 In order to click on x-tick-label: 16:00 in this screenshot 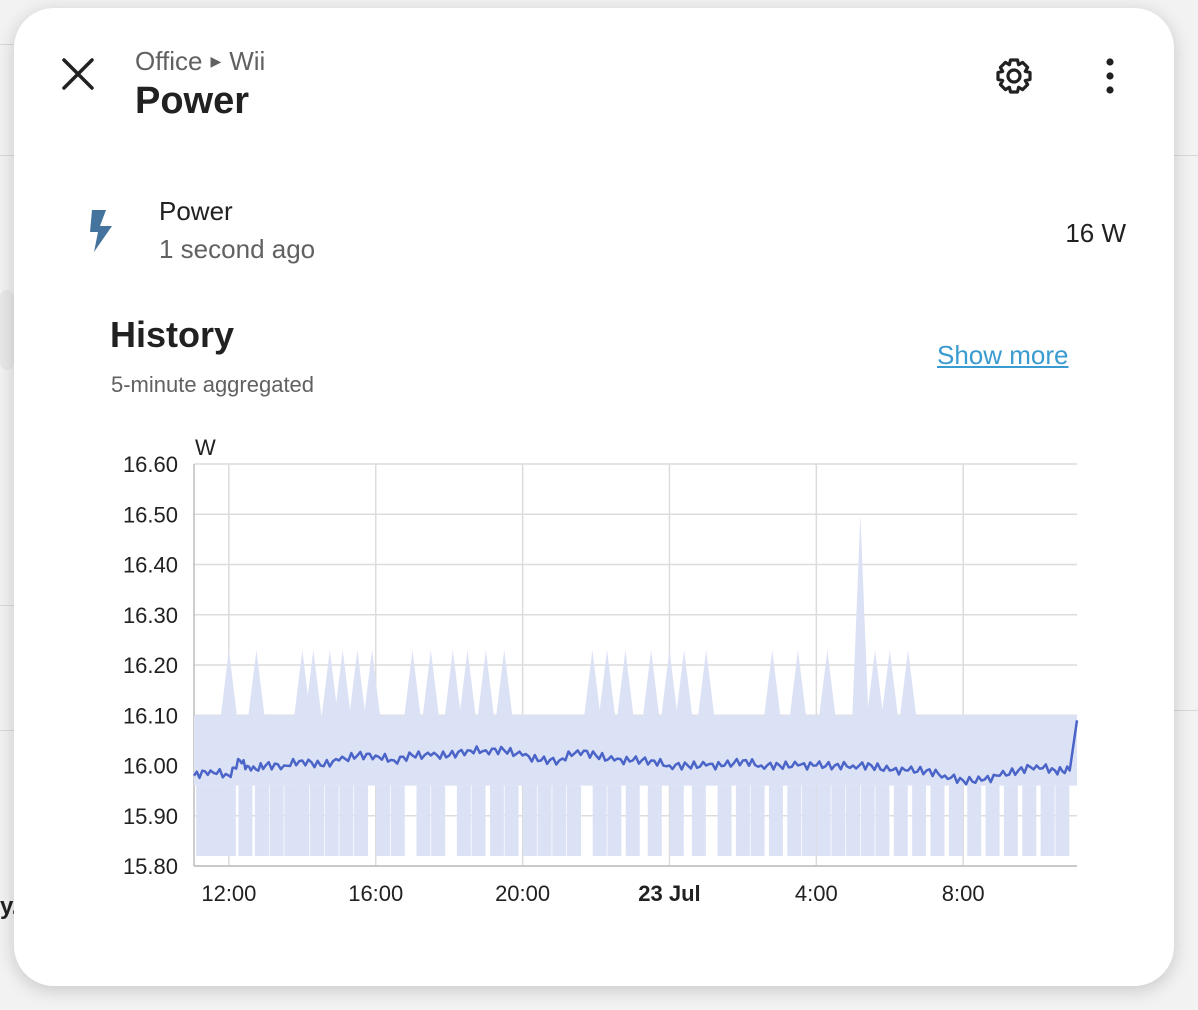, I will do `click(375, 893)`.